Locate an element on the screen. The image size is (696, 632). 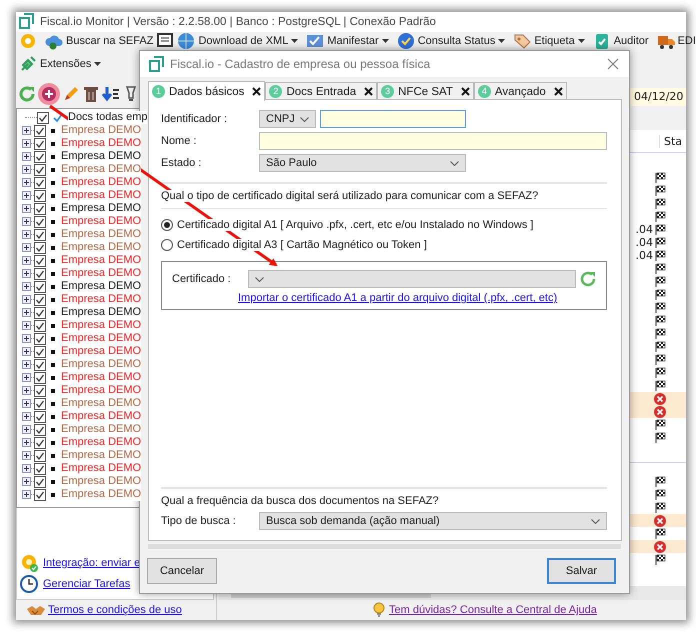
pencil-icon is located at coordinates (71, 94).